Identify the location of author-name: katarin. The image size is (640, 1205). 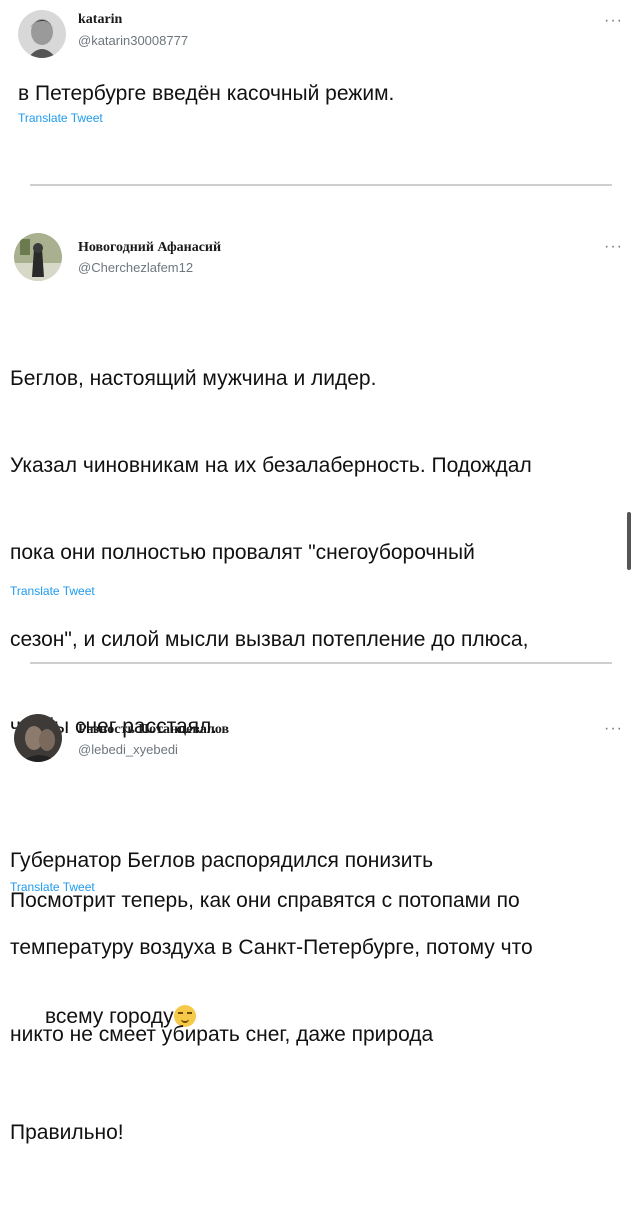
(100, 20).